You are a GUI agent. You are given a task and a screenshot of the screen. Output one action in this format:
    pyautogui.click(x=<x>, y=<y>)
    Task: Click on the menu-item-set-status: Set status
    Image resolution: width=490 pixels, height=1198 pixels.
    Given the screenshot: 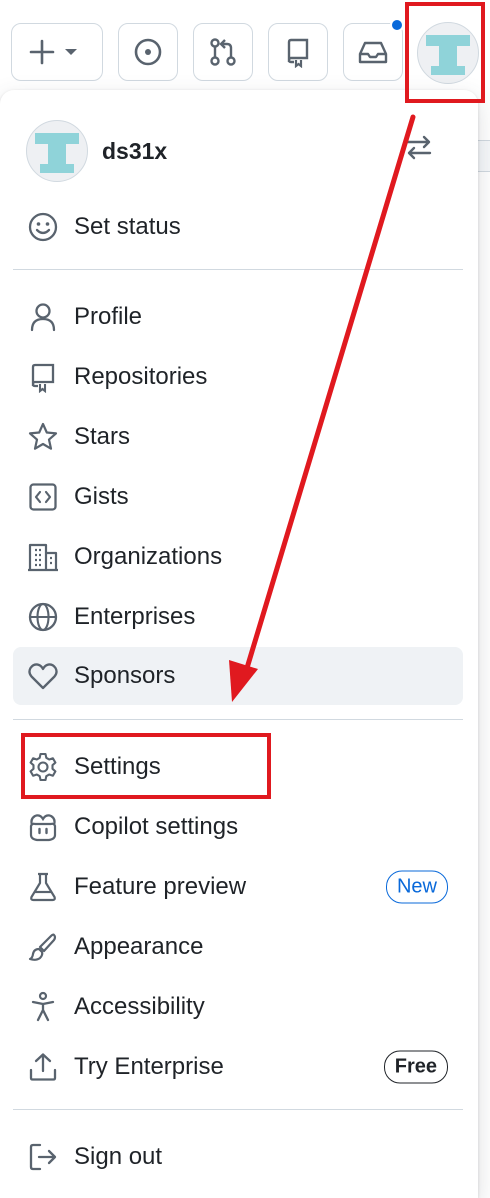 What is the action you would take?
    pyautogui.click(x=238, y=227)
    